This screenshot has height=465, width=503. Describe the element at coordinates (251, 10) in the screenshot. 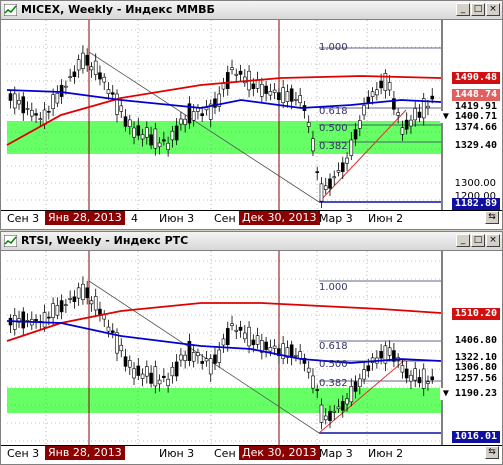

I see `micex-titlebar: MICEX, Weekly - Индекс ММВБ _ □ ×` at that location.